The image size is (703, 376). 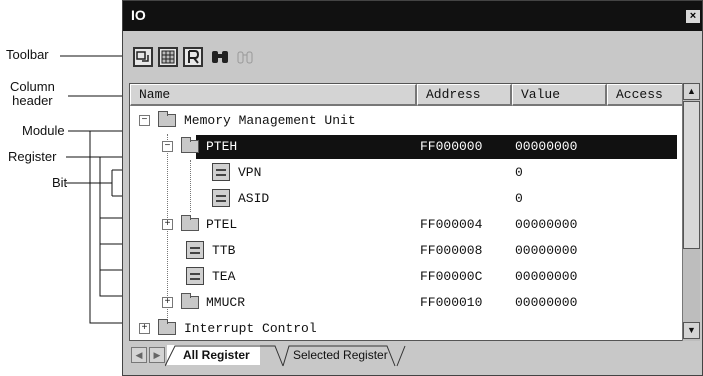 I want to click on column-header-address: Address, so click(x=464, y=95).